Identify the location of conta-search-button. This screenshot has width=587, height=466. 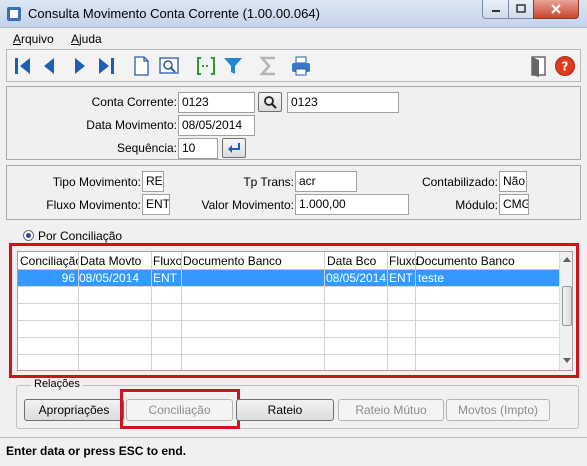
(270, 102).